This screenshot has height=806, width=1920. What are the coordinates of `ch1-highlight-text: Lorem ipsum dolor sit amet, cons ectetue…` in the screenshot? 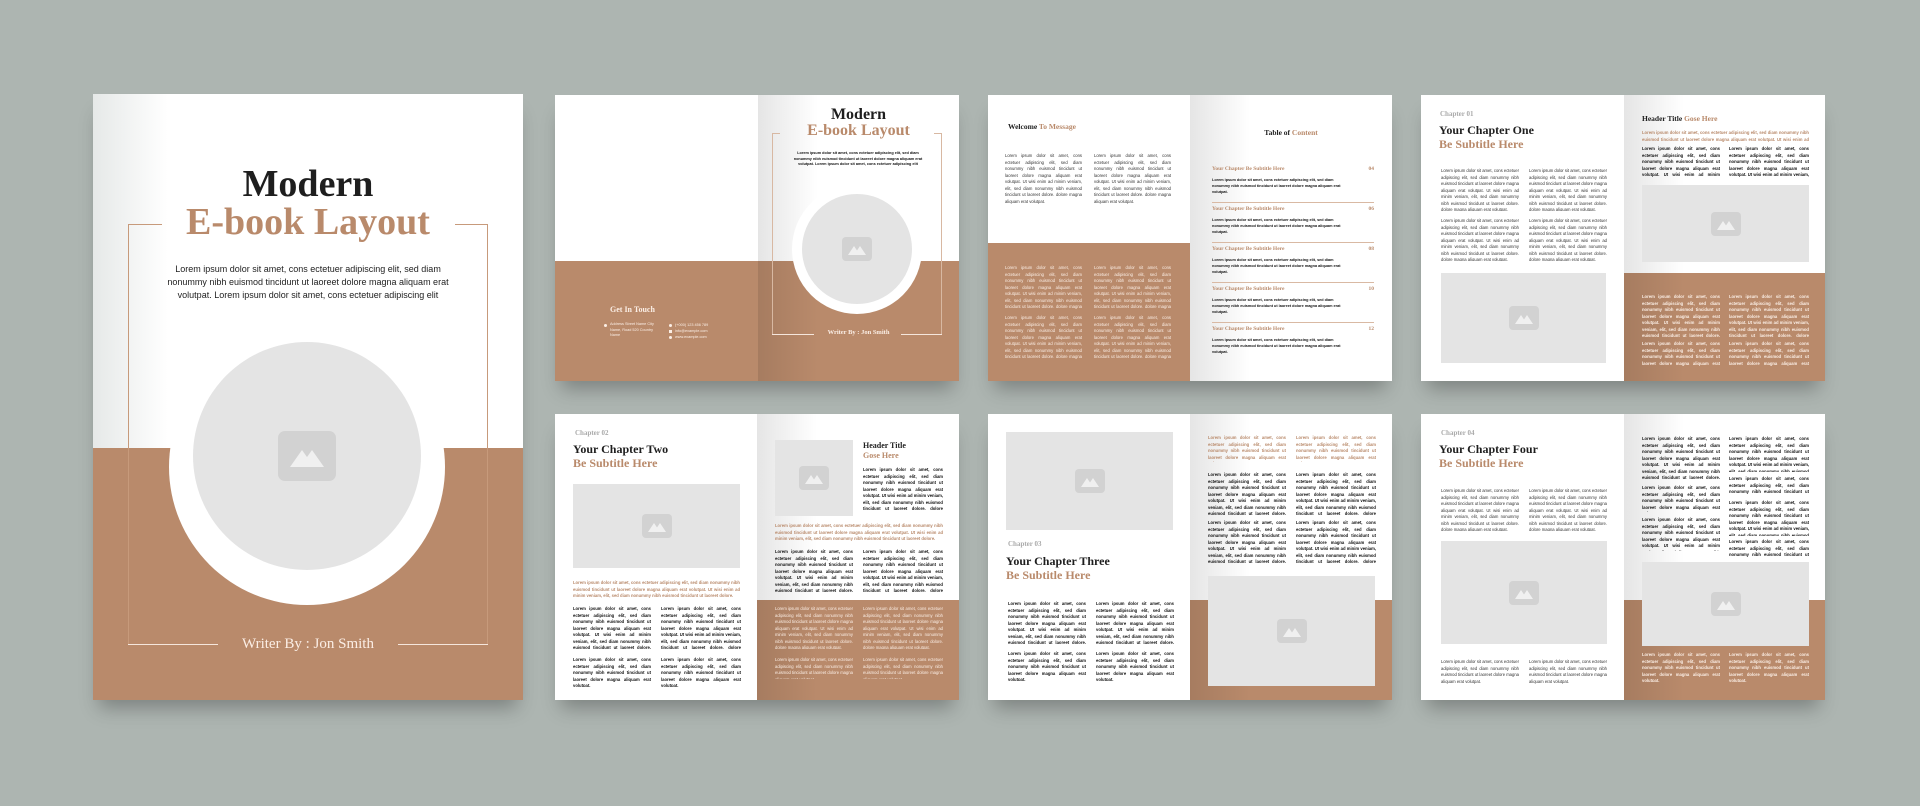 It's located at (1725, 136).